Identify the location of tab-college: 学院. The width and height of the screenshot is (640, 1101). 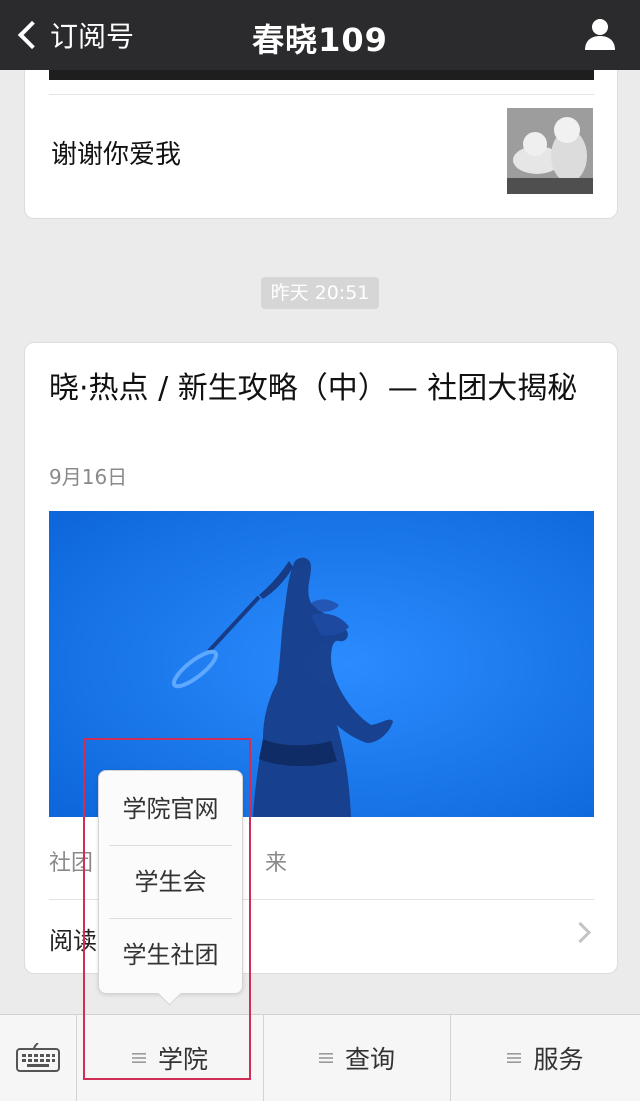
(170, 1058).